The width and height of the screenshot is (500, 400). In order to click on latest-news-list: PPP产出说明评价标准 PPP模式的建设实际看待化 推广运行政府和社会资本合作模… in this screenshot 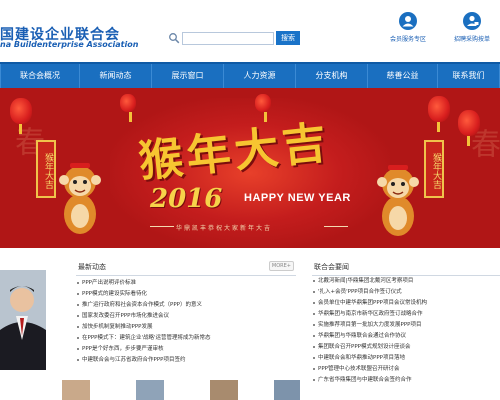, I will do `click(186, 322)`.